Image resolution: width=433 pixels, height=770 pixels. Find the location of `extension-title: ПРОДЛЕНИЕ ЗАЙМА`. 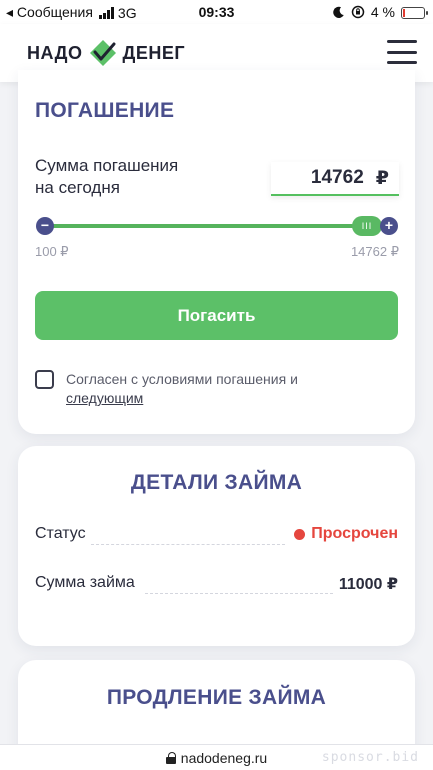

extension-title: ПРОДЛЕНИЕ ЗАЙМА is located at coordinates (216, 697).